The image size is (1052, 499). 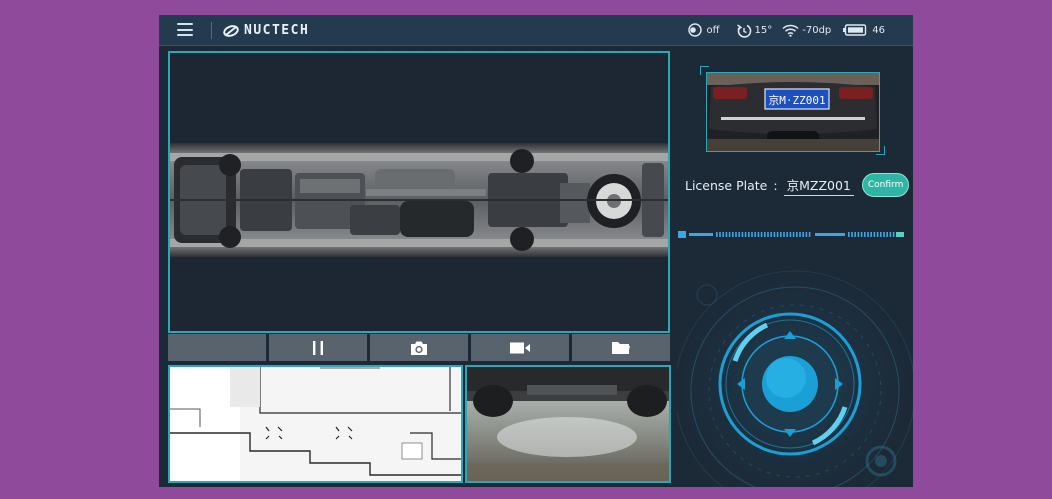 I want to click on folder-button, so click(x=621, y=347).